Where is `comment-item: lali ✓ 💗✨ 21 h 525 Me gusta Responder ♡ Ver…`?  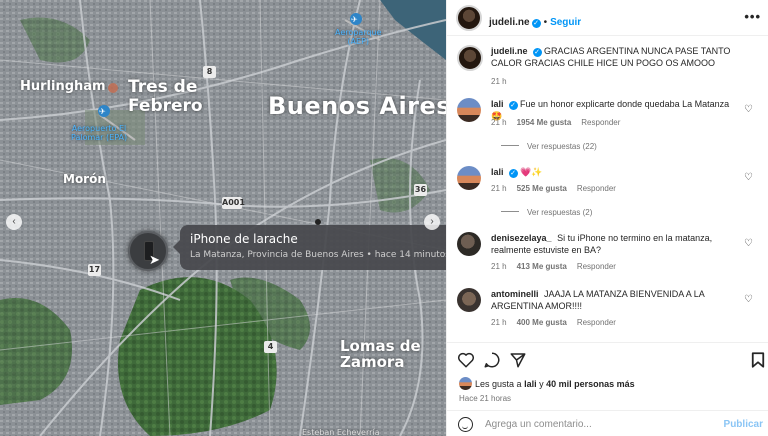
comment-item: lali ✓ 💗✨ 21 h 525 Me gusta Responder ♡ Ver… is located at coordinates (607, 196).